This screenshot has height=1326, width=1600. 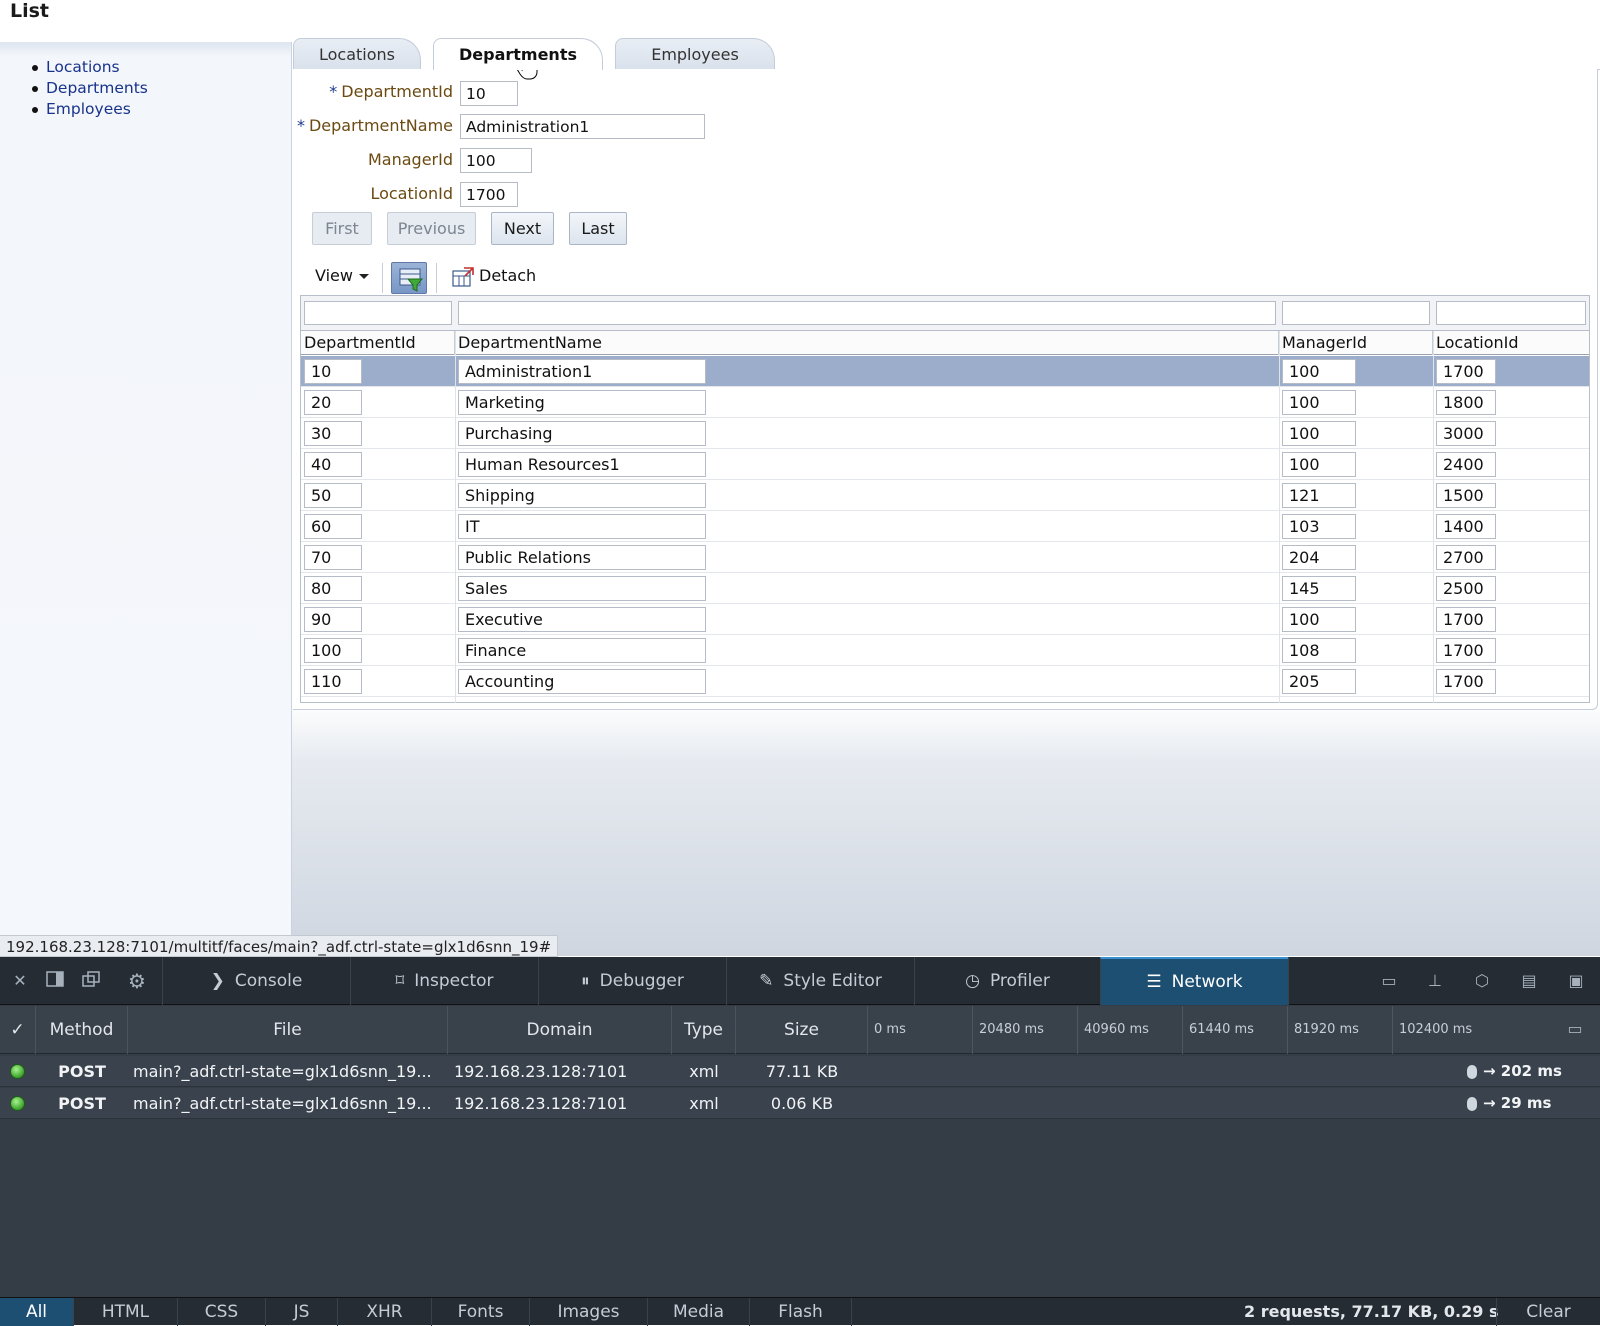 What do you see at coordinates (55, 981) in the screenshot?
I see `dock-side-icon` at bounding box center [55, 981].